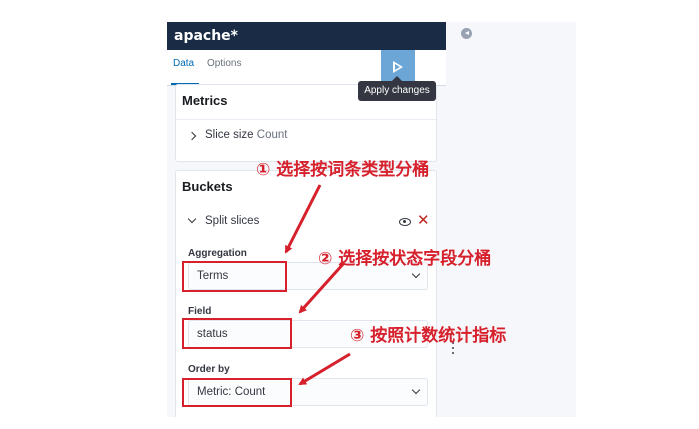 The height and width of the screenshot is (429, 699). Describe the element at coordinates (405, 259) in the screenshot. I see `annotation-2: ② 选择按状态字段分桶` at that location.